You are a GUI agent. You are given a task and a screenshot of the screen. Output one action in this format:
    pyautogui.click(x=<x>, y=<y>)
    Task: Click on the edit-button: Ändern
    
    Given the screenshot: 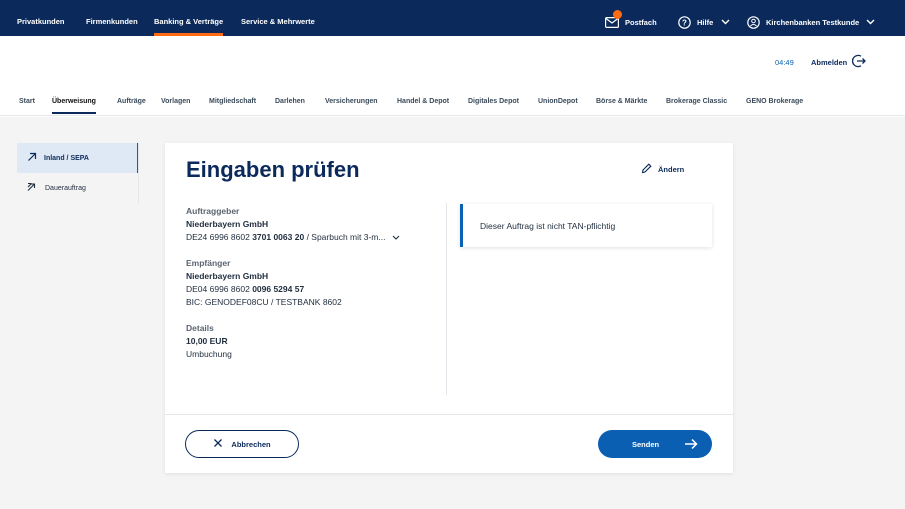 What is the action you would take?
    pyautogui.click(x=662, y=169)
    